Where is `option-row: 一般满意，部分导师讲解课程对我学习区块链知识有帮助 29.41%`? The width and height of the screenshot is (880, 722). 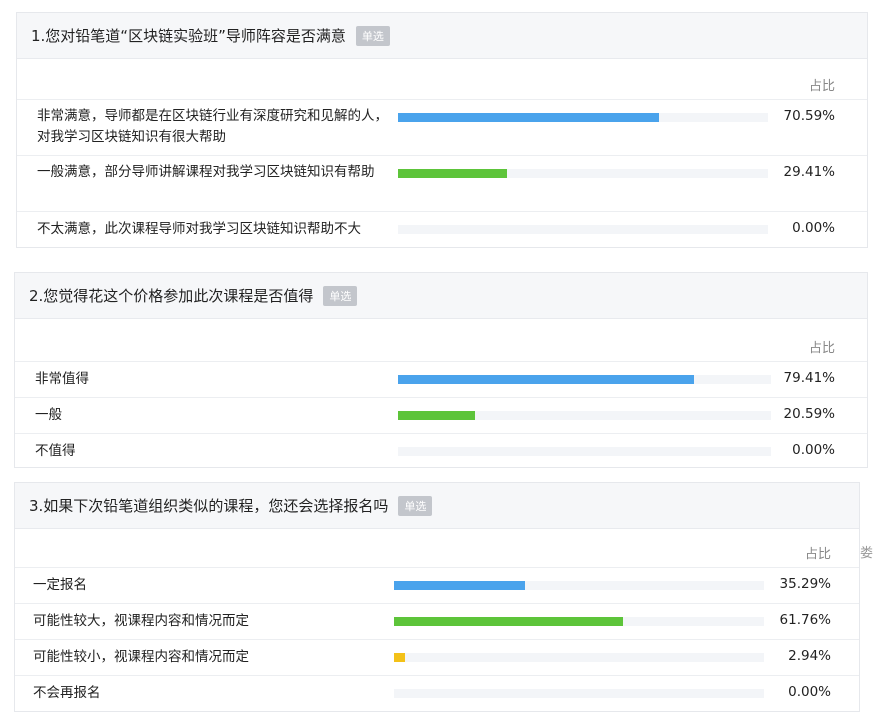
option-row: 一般满意，部分导师讲解课程对我学习区块链知识有帮助 29.41% is located at coordinates (442, 183).